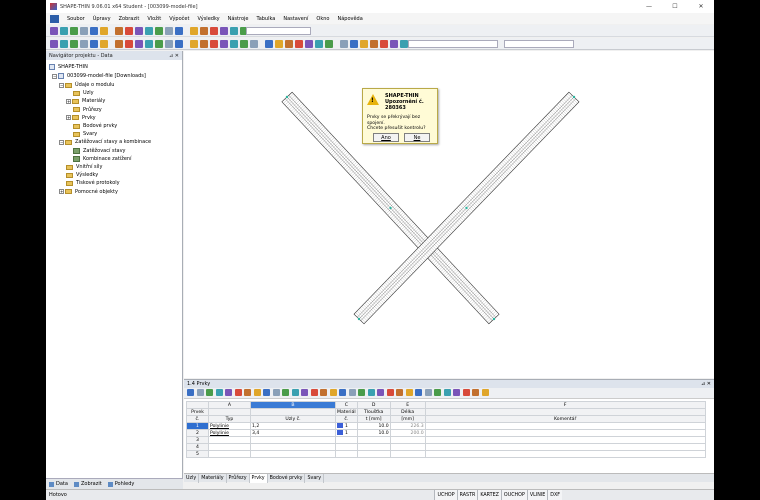 The width and height of the screenshot is (760, 500). What do you see at coordinates (675, 6) in the screenshot?
I see `maximize-button: ☐` at bounding box center [675, 6].